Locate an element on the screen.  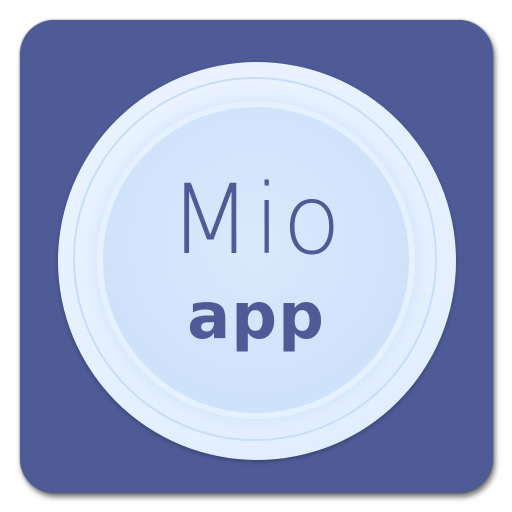
app-name-subtitle: app is located at coordinates (256, 317).